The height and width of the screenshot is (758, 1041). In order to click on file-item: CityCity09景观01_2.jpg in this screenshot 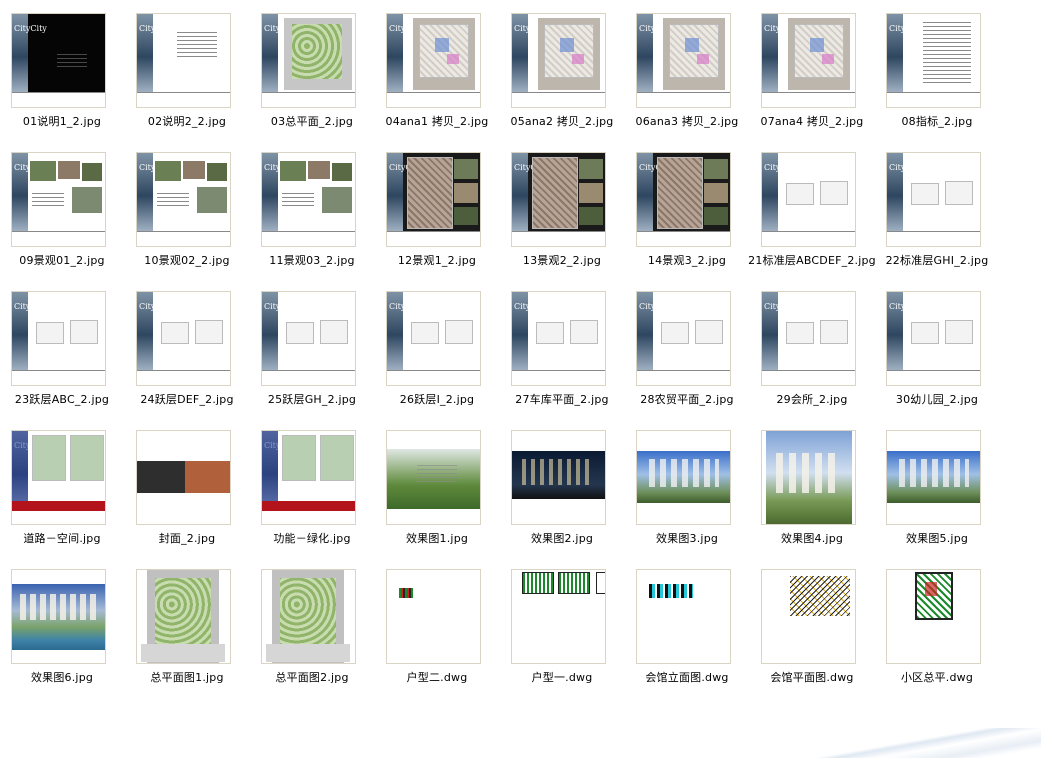, I will do `click(62, 212)`.